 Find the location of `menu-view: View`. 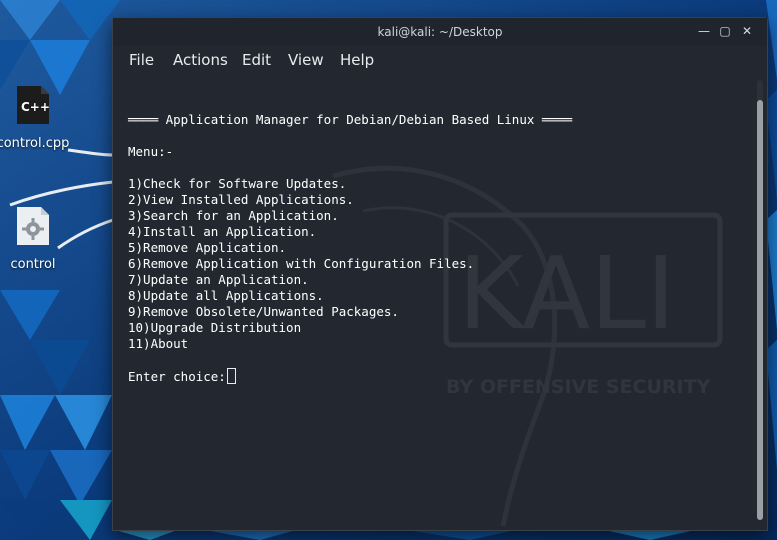

menu-view: View is located at coordinates (306, 60).